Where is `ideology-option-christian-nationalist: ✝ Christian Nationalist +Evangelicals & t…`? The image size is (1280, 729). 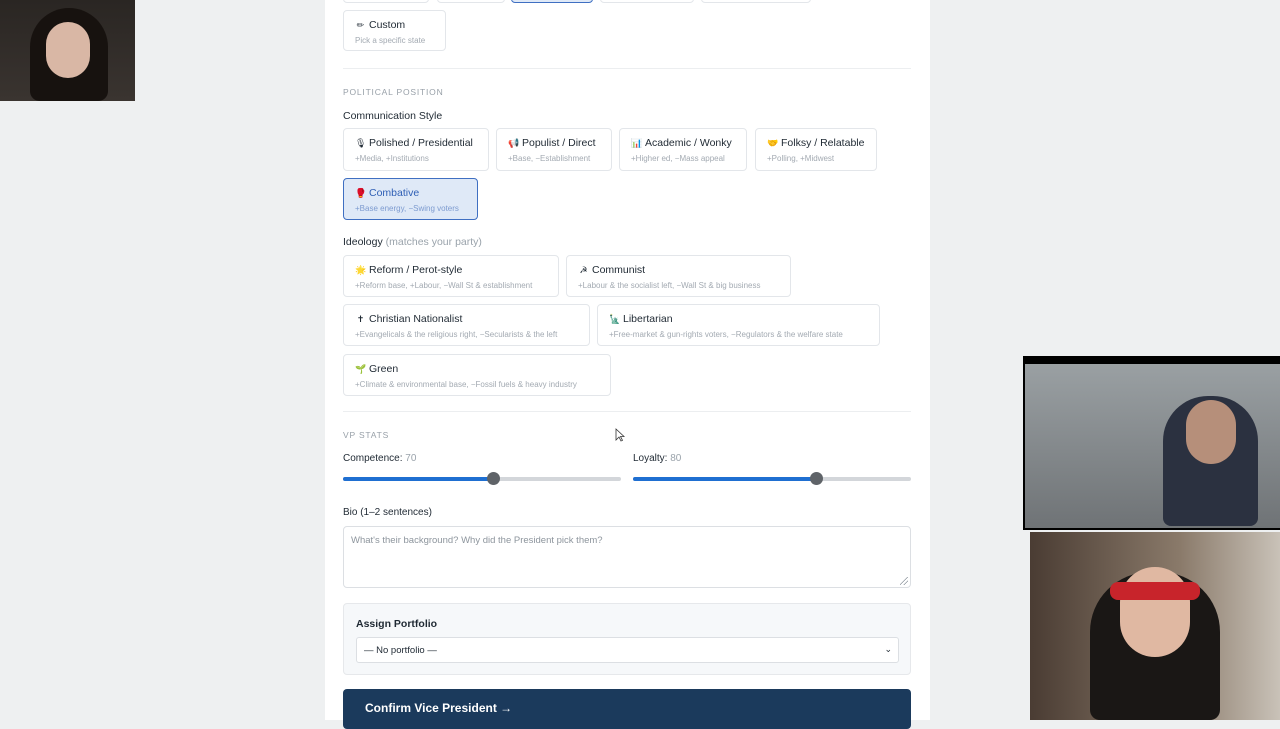 ideology-option-christian-nationalist: ✝ Christian Nationalist +Evangelicals & t… is located at coordinates (466, 325).